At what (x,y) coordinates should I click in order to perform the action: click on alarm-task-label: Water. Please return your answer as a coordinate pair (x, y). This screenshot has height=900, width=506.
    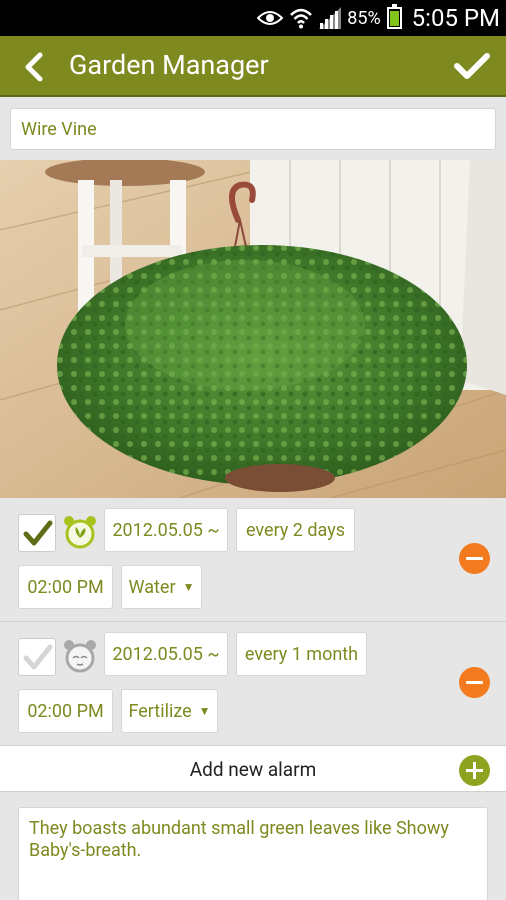
    Looking at the image, I should click on (152, 587).